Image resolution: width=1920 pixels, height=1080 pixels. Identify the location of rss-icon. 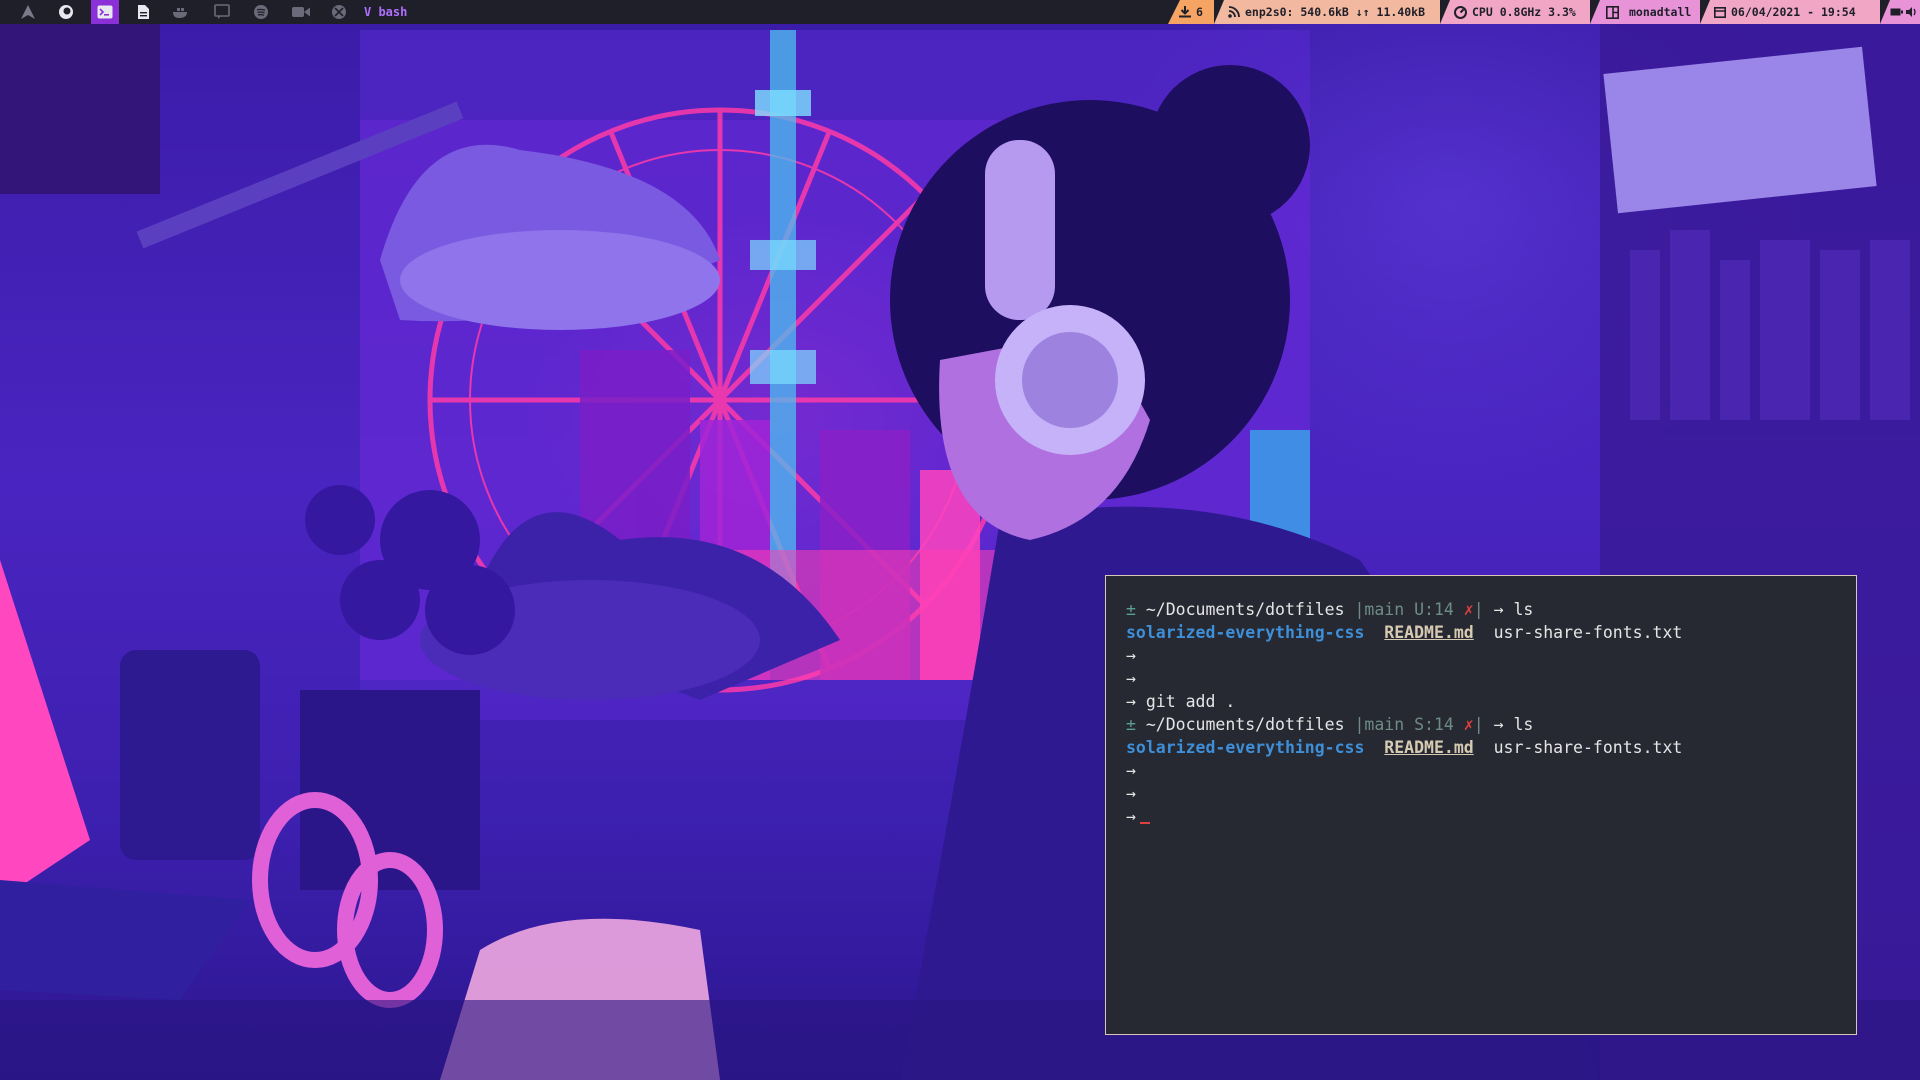
(1234, 12).